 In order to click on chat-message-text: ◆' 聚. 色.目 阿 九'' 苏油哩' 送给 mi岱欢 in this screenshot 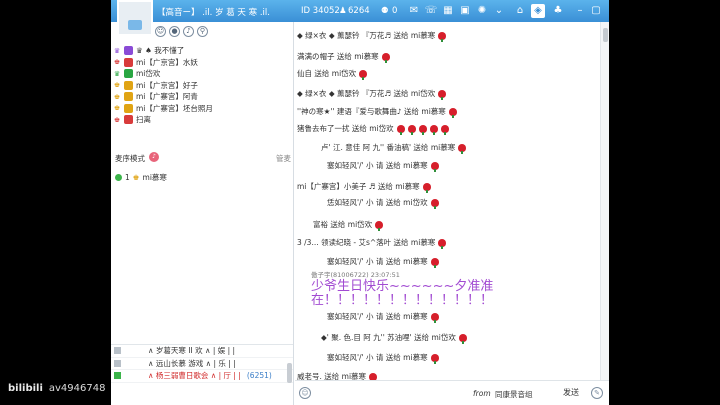, I will do `click(388, 337)`.